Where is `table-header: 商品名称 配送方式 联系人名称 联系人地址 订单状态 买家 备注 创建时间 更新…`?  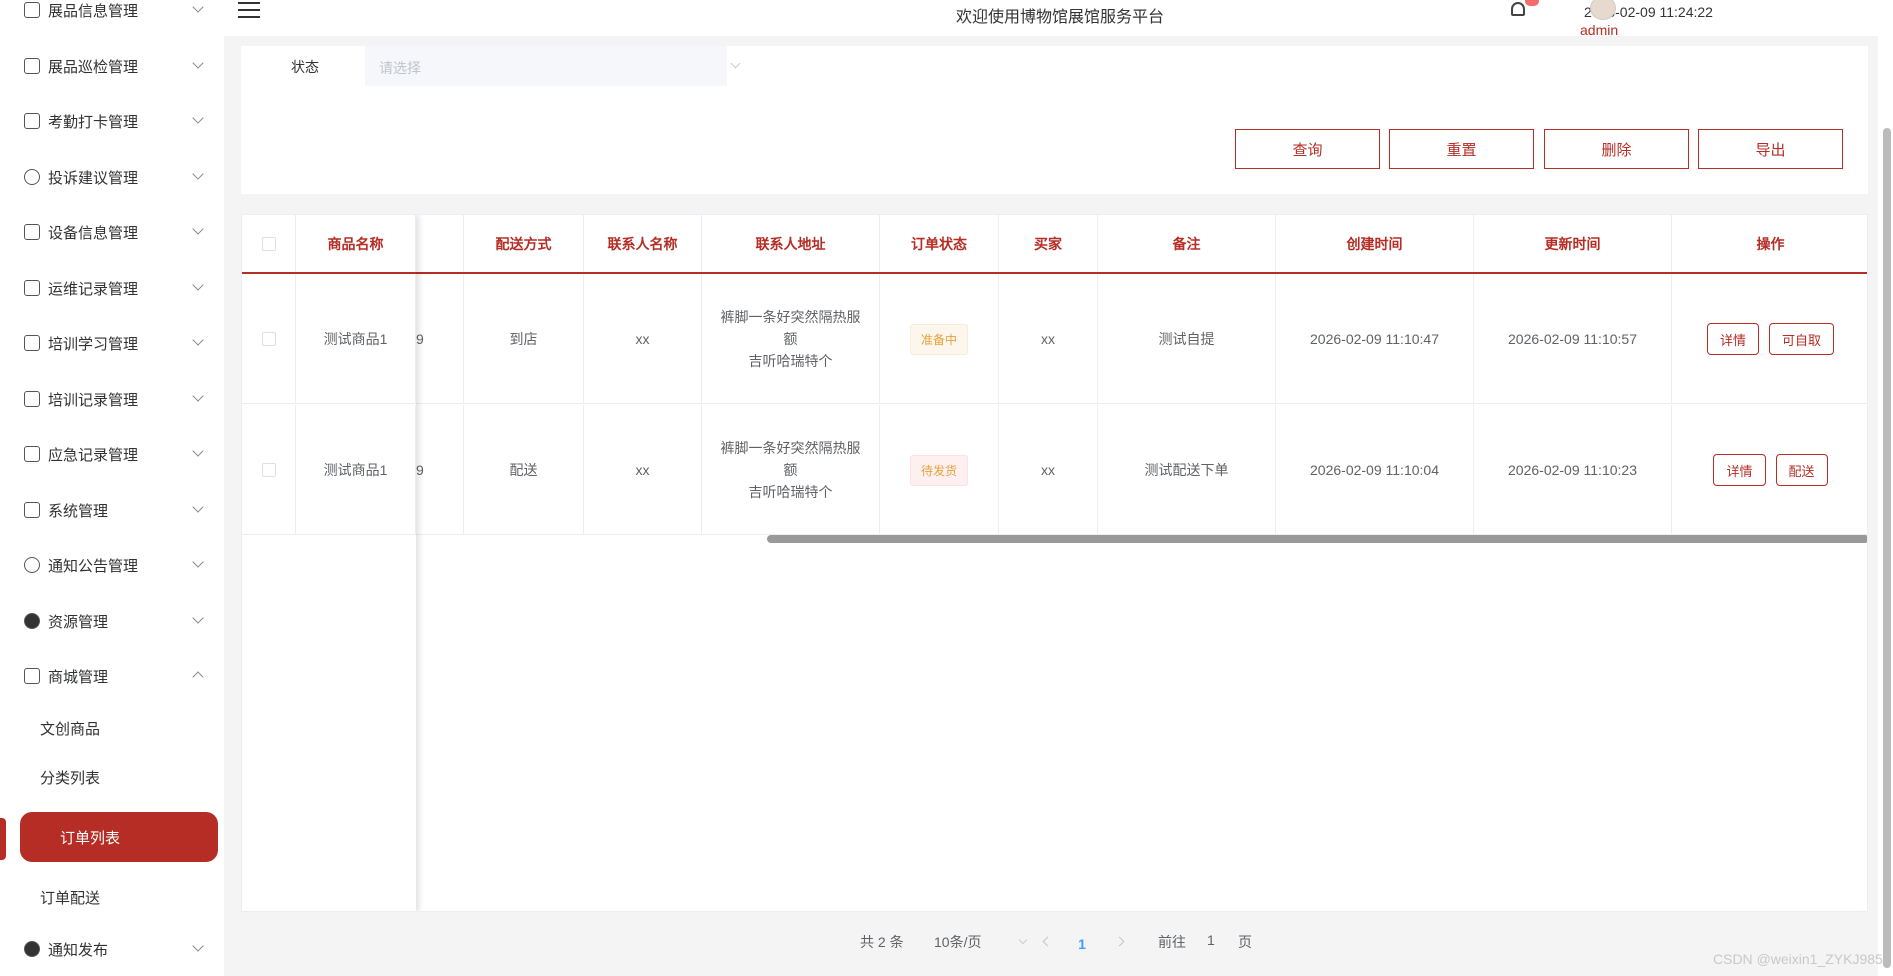 table-header: 商品名称 配送方式 联系人名称 联系人地址 订单状态 买家 备注 创建时间 更新… is located at coordinates (1054, 244).